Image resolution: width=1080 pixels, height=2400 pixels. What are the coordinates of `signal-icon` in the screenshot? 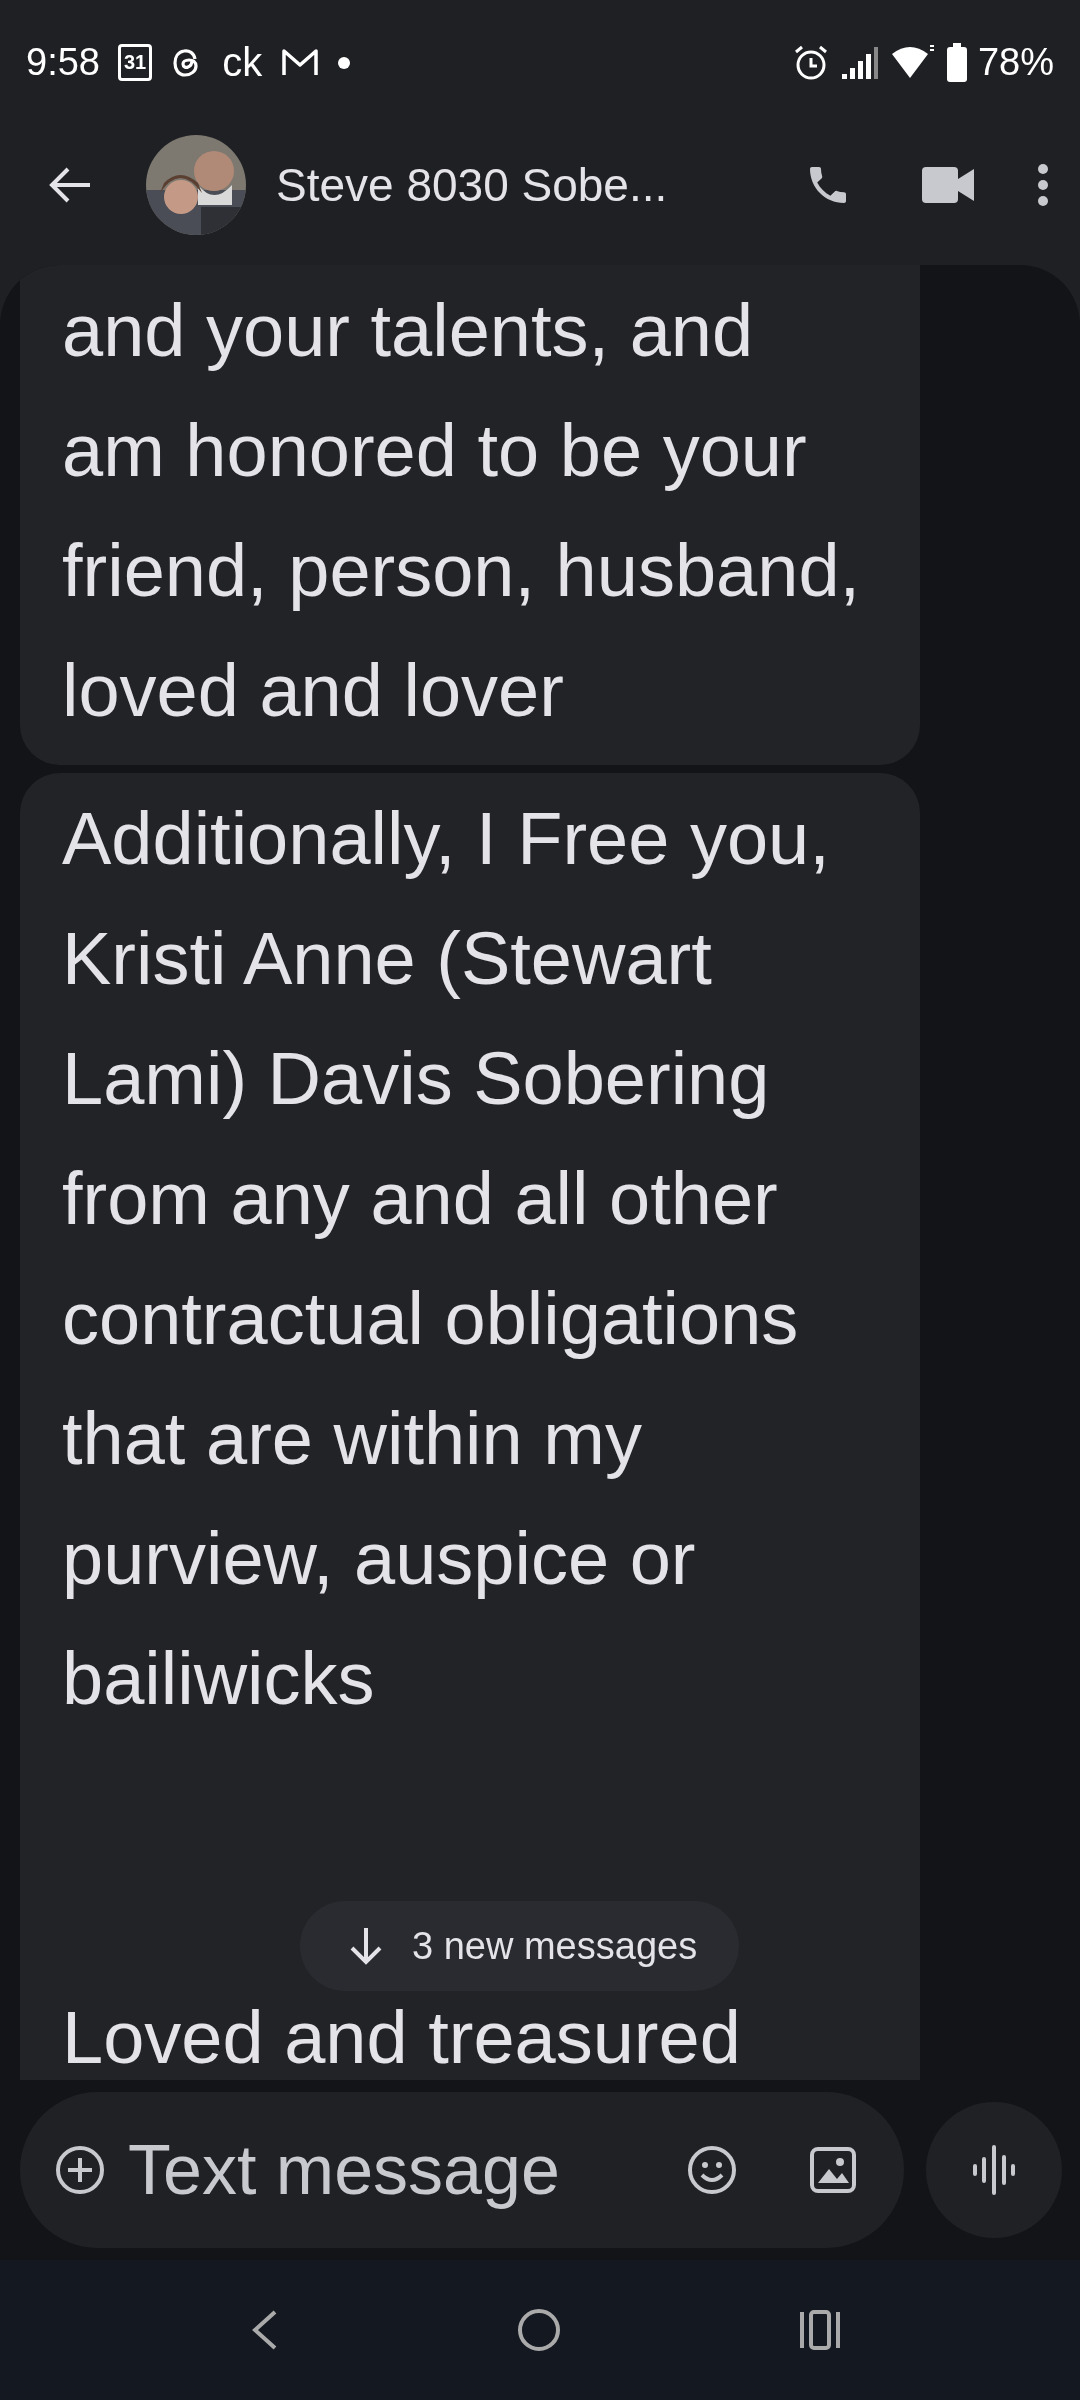 It's located at (859, 62).